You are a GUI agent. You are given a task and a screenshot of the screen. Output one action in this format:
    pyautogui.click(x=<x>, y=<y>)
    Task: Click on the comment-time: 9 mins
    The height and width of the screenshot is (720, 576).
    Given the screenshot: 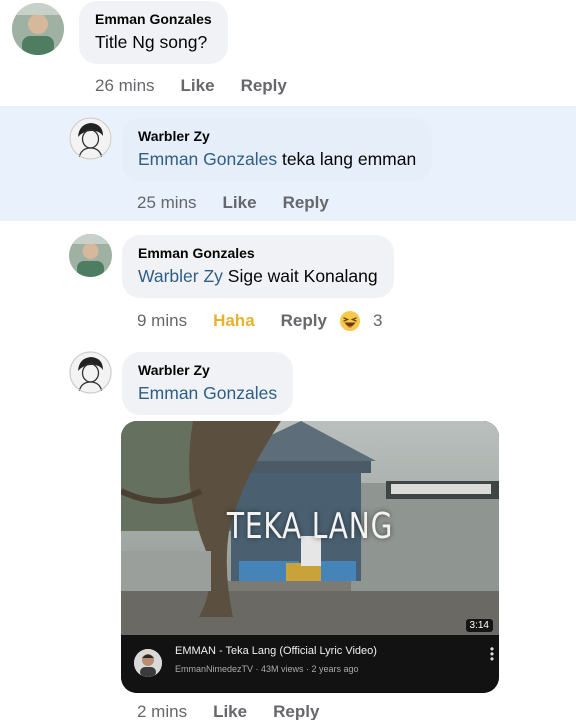 What is the action you would take?
    pyautogui.click(x=162, y=321)
    